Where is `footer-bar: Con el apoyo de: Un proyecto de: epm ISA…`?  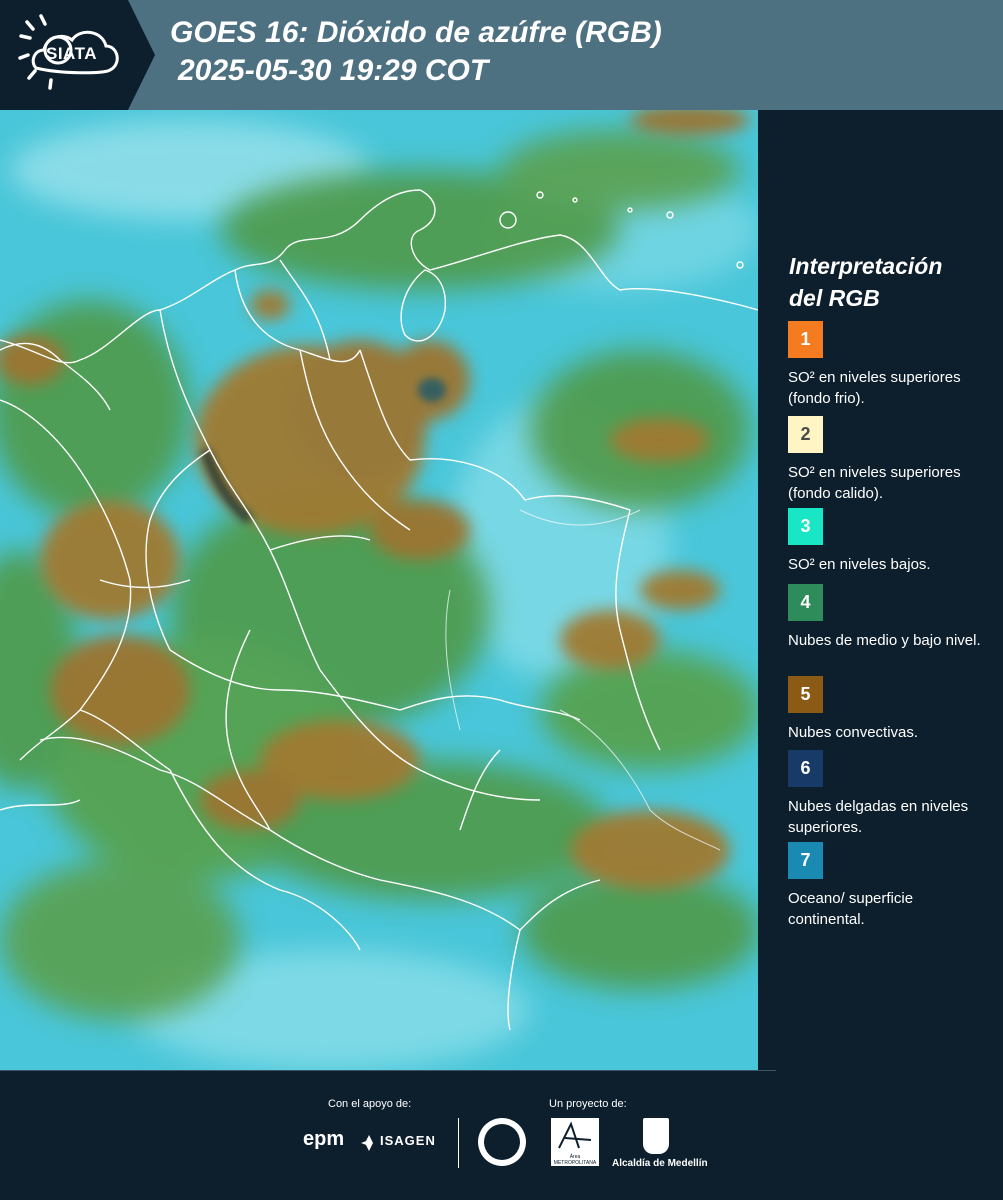
footer-bar: Con el apoyo de: Un proyecto de: epm ISA… is located at coordinates (501, 1135).